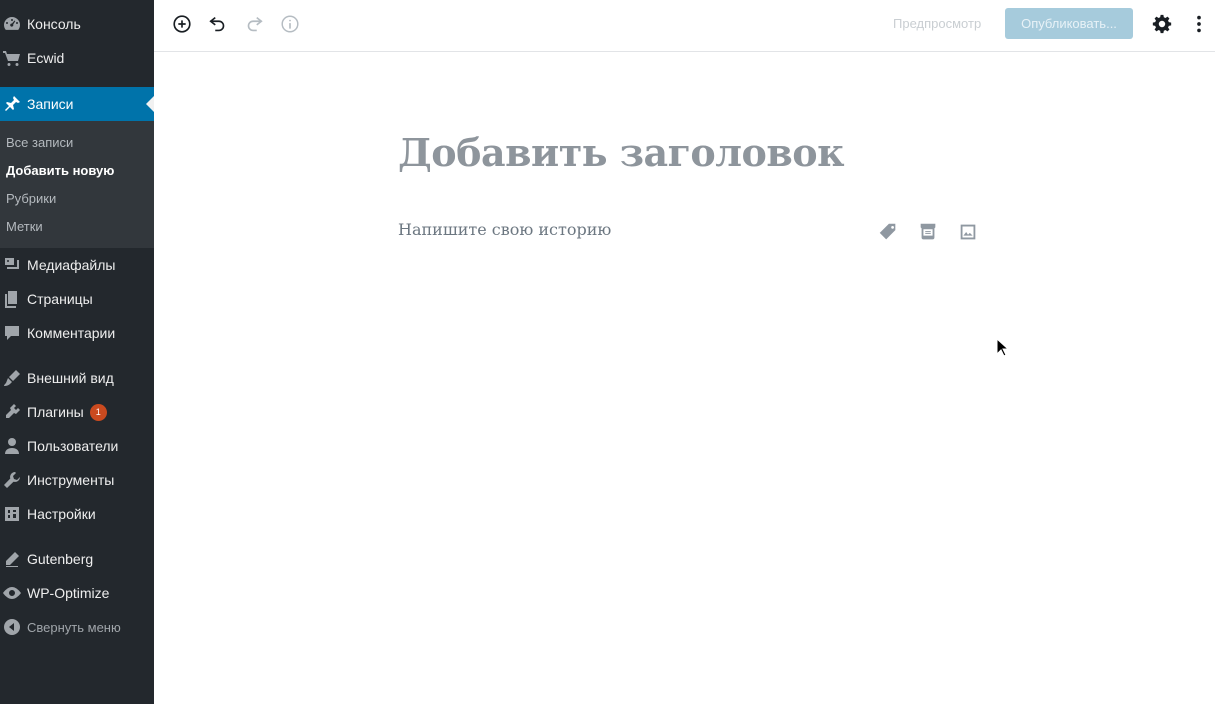  Describe the element at coordinates (1002, 347) in the screenshot. I see `mouse-pointer-icon` at that location.